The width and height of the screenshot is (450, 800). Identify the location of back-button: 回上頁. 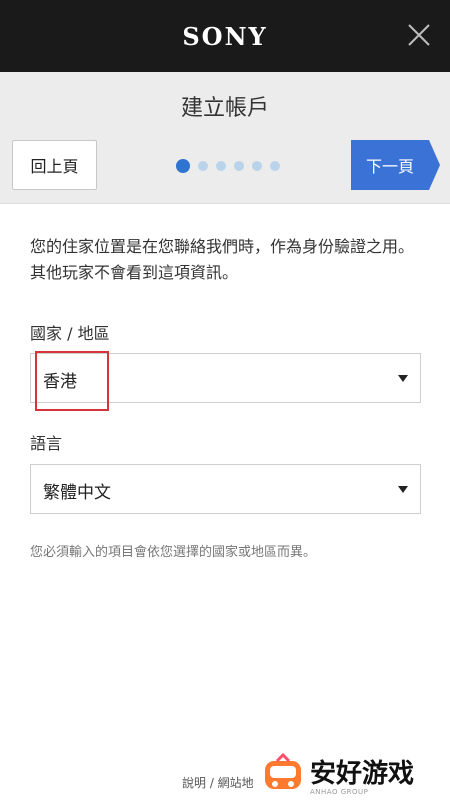
(54, 165).